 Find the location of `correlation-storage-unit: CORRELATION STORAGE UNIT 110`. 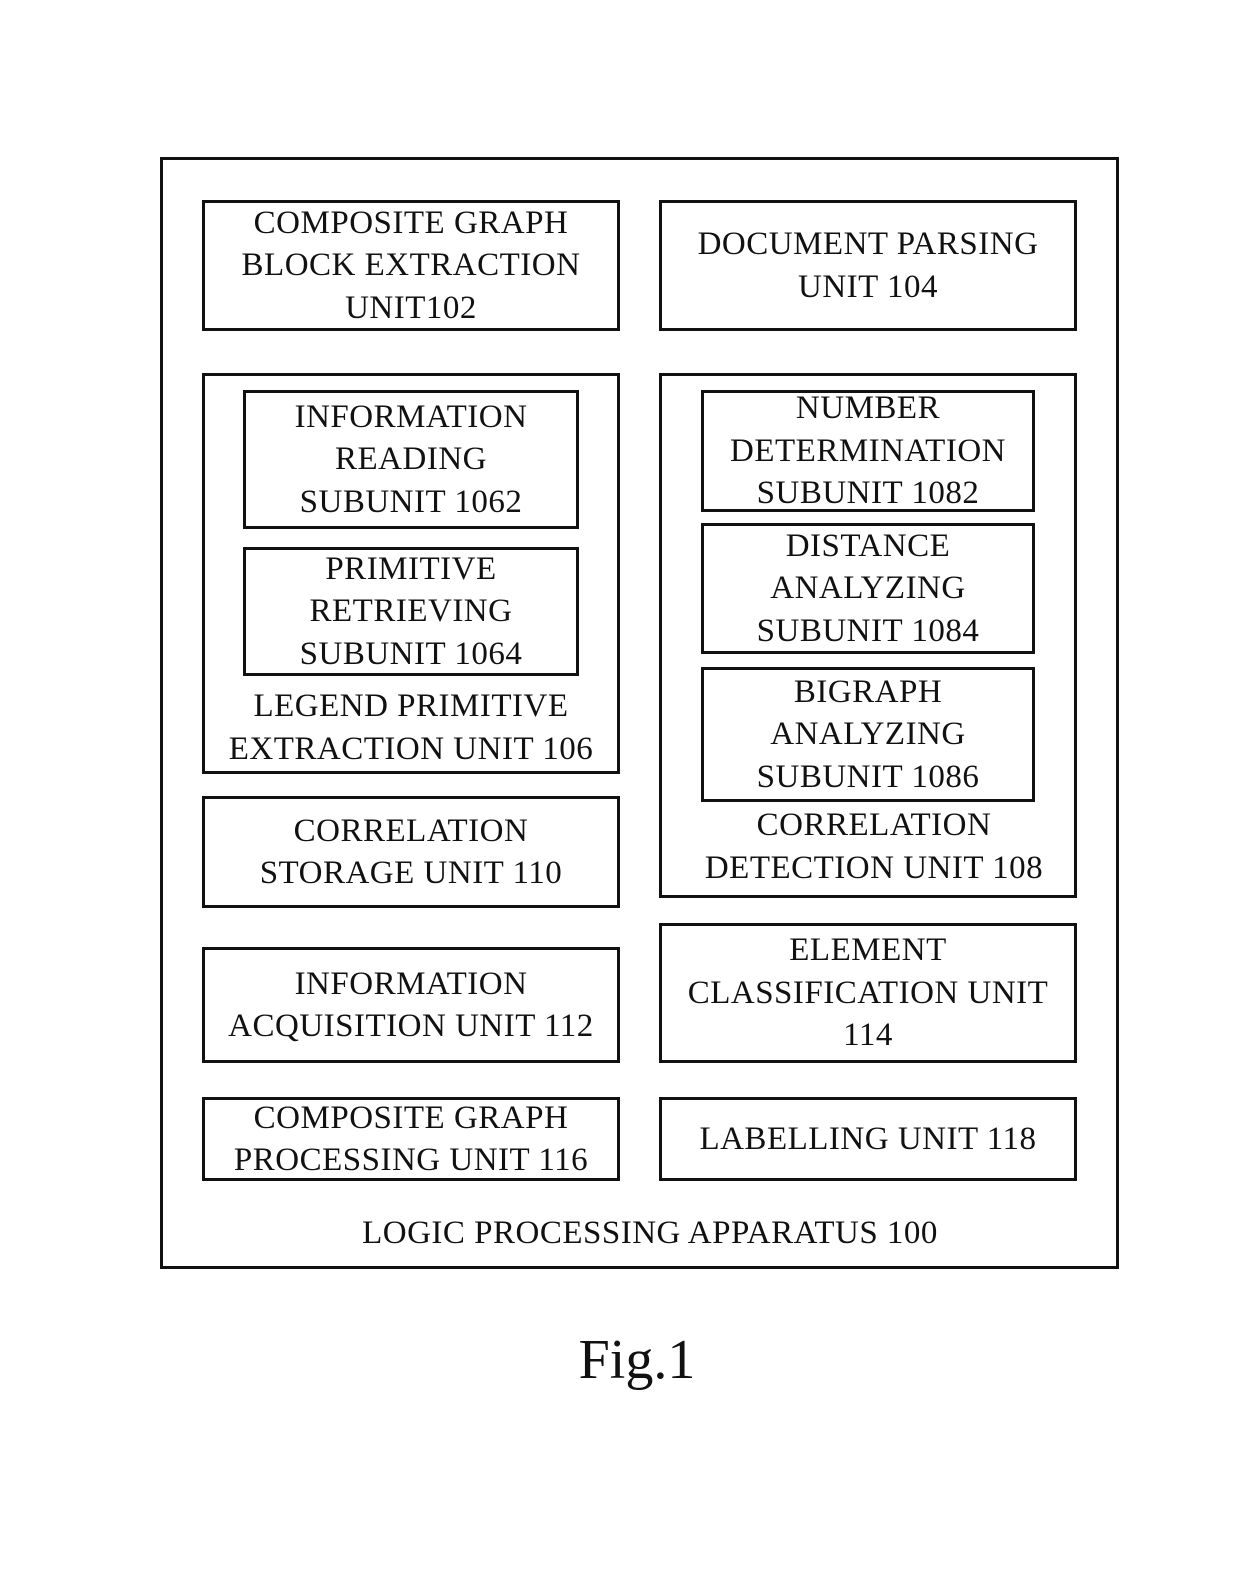

correlation-storage-unit: CORRELATION STORAGE UNIT 110 is located at coordinates (411, 852).